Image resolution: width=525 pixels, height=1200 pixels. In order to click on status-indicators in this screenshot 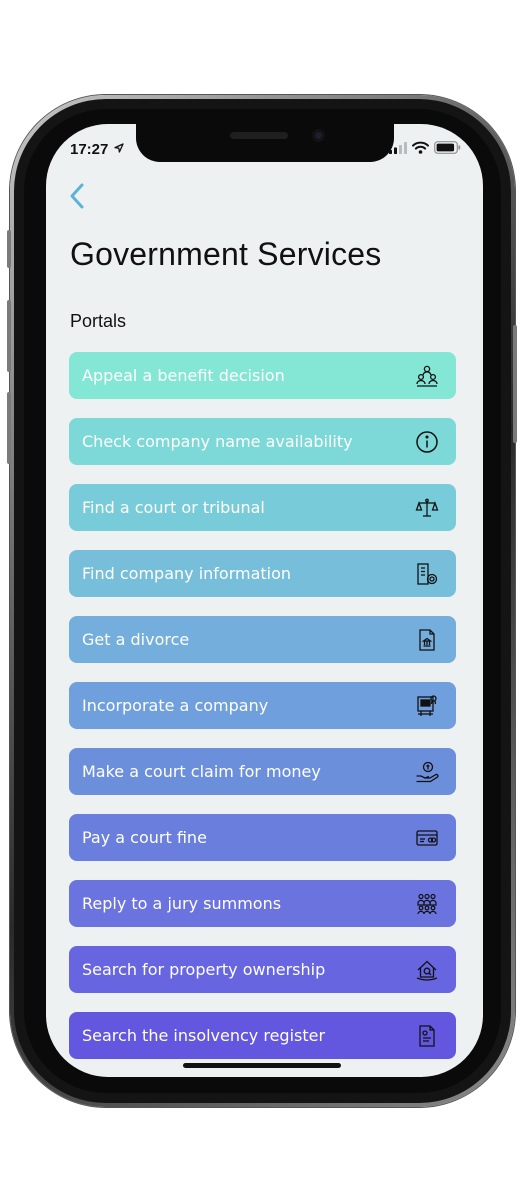, I will do `click(425, 147)`.